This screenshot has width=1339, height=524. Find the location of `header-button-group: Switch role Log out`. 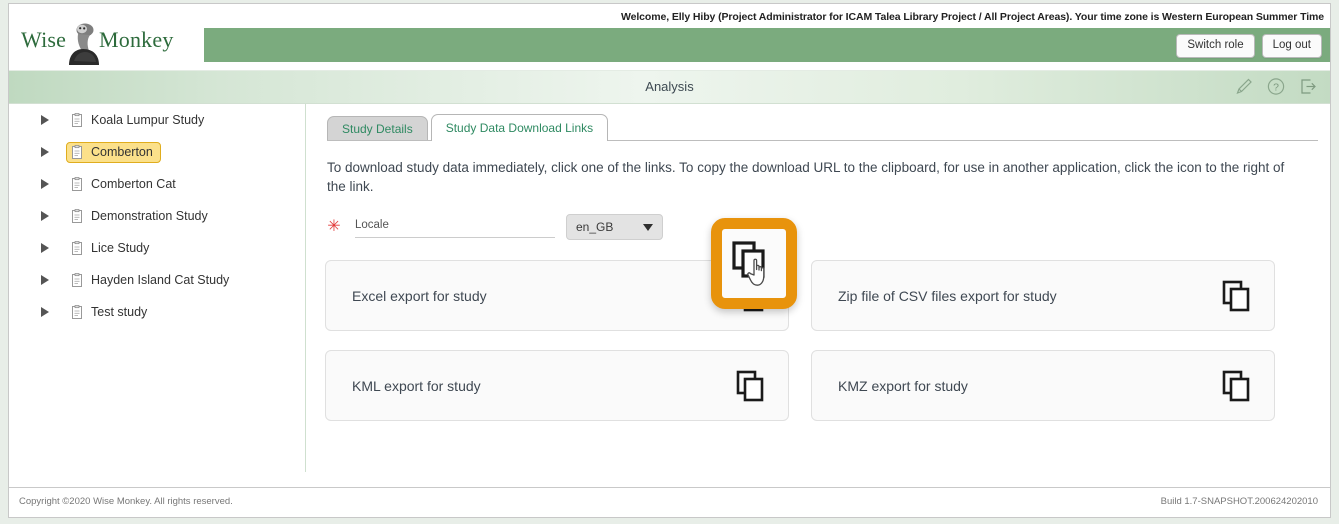

header-button-group: Switch role Log out is located at coordinates (1249, 46).